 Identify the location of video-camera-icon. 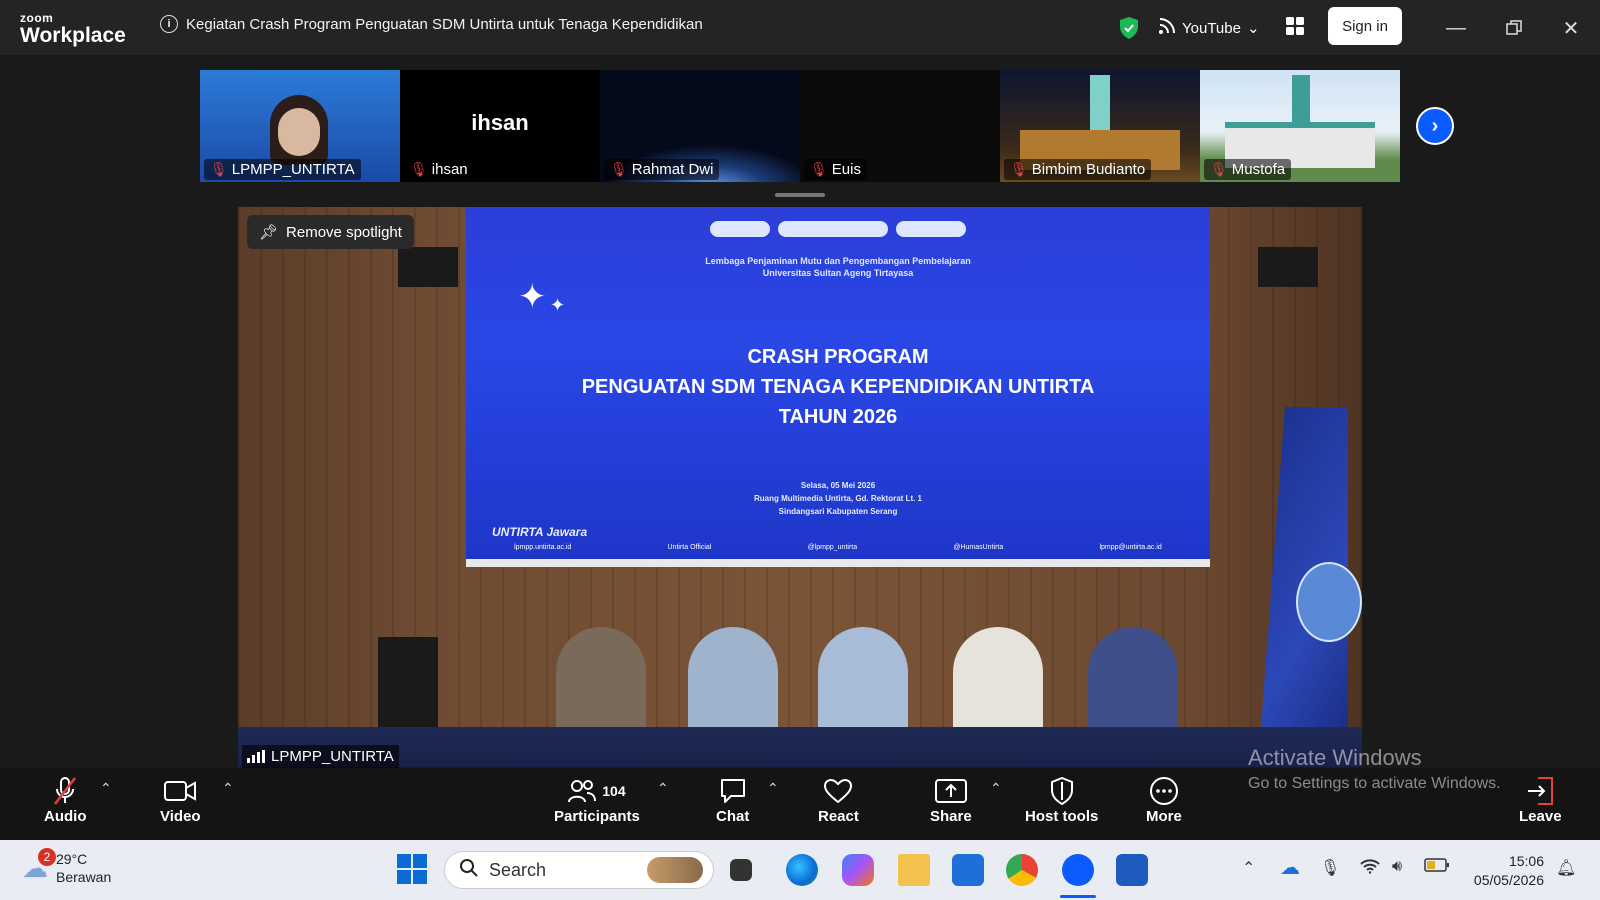
(180, 791).